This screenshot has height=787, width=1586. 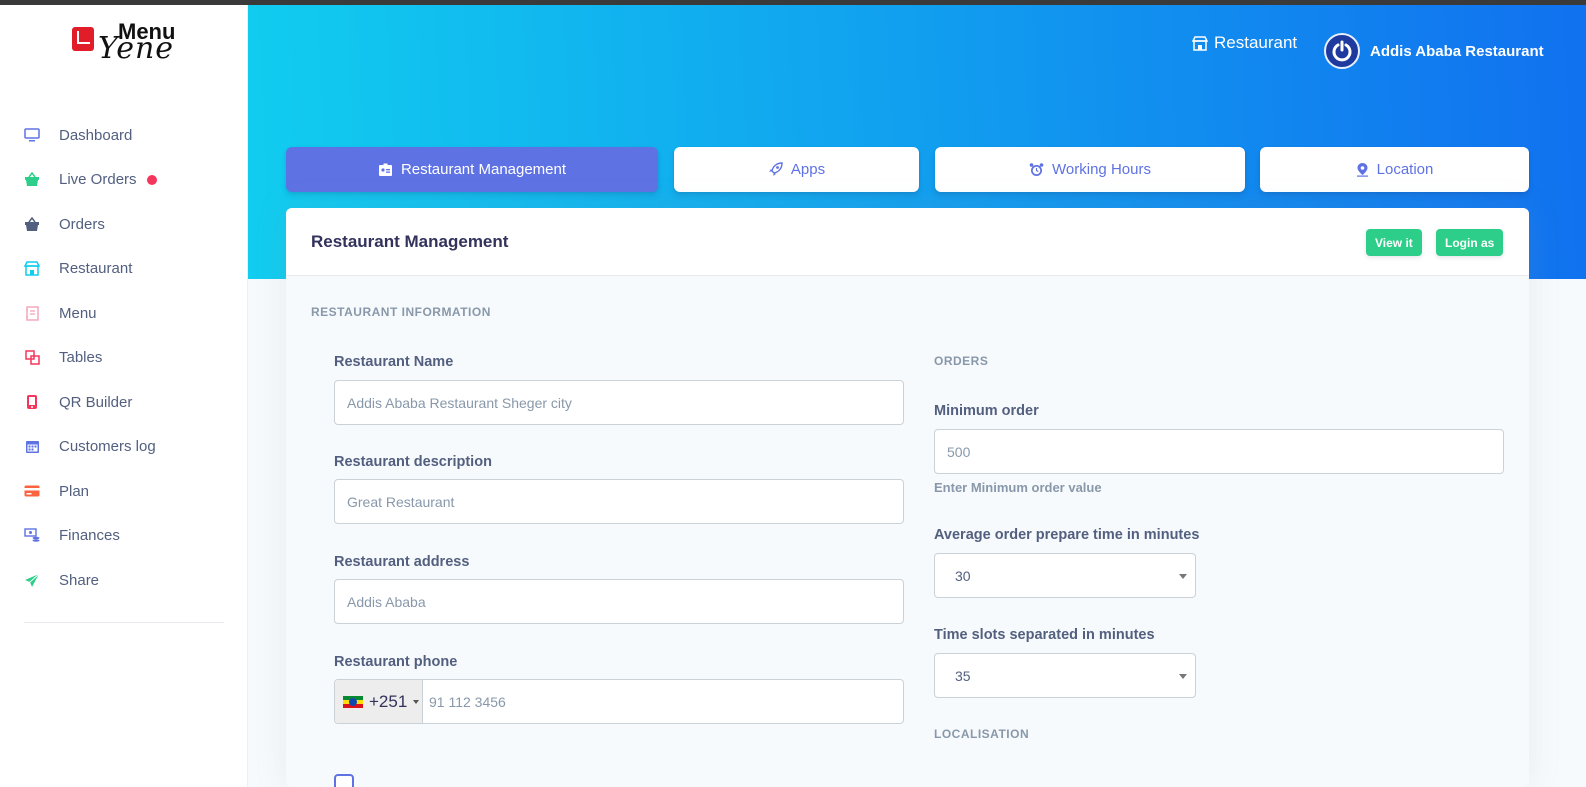 What do you see at coordinates (124, 580) in the screenshot?
I see `sidebar-item-share: Share` at bounding box center [124, 580].